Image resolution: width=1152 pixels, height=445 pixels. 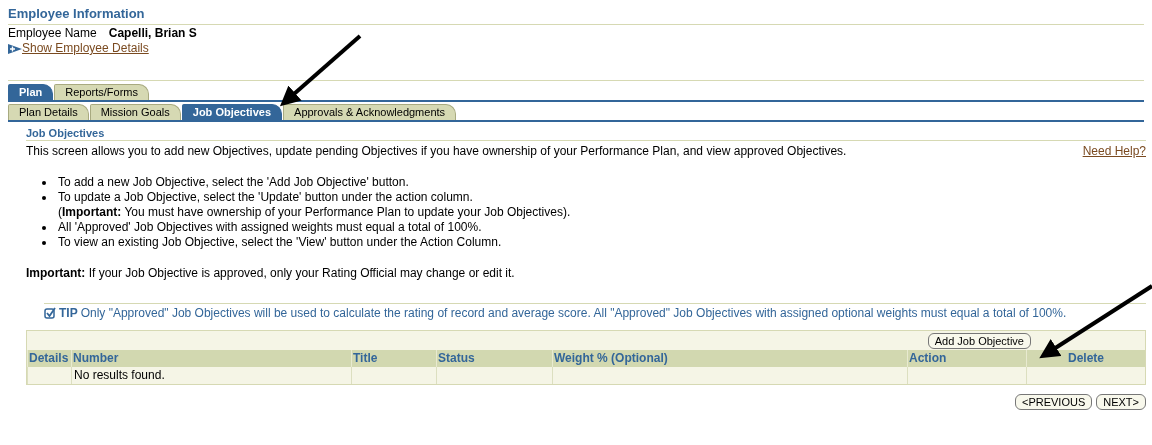 What do you see at coordinates (119, 375) in the screenshot?
I see `empty-message: No results found.` at bounding box center [119, 375].